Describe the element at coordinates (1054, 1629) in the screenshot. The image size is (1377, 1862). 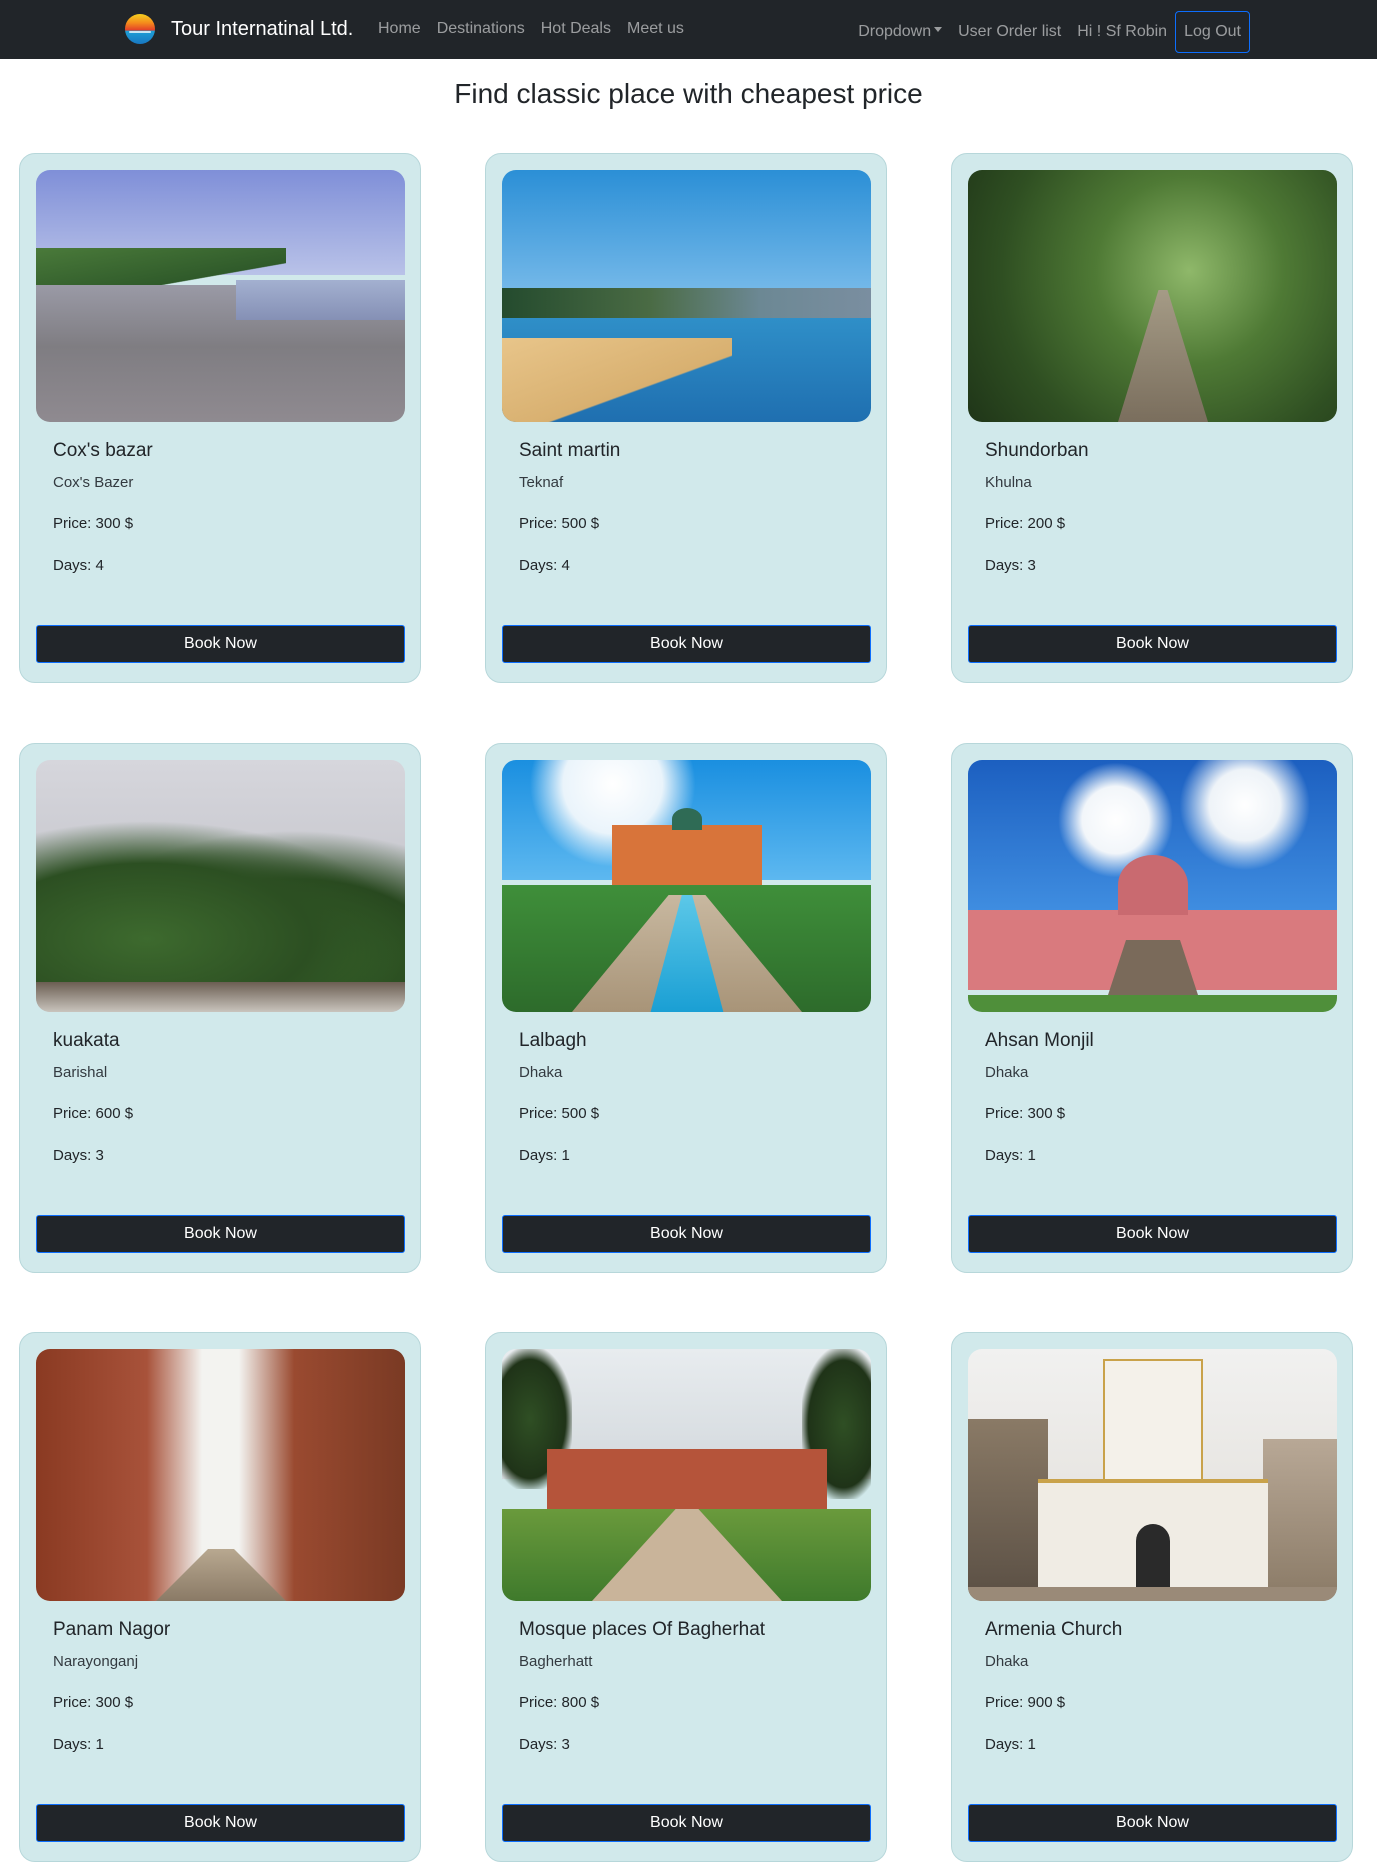
I see `card-title: Armenia Church` at that location.